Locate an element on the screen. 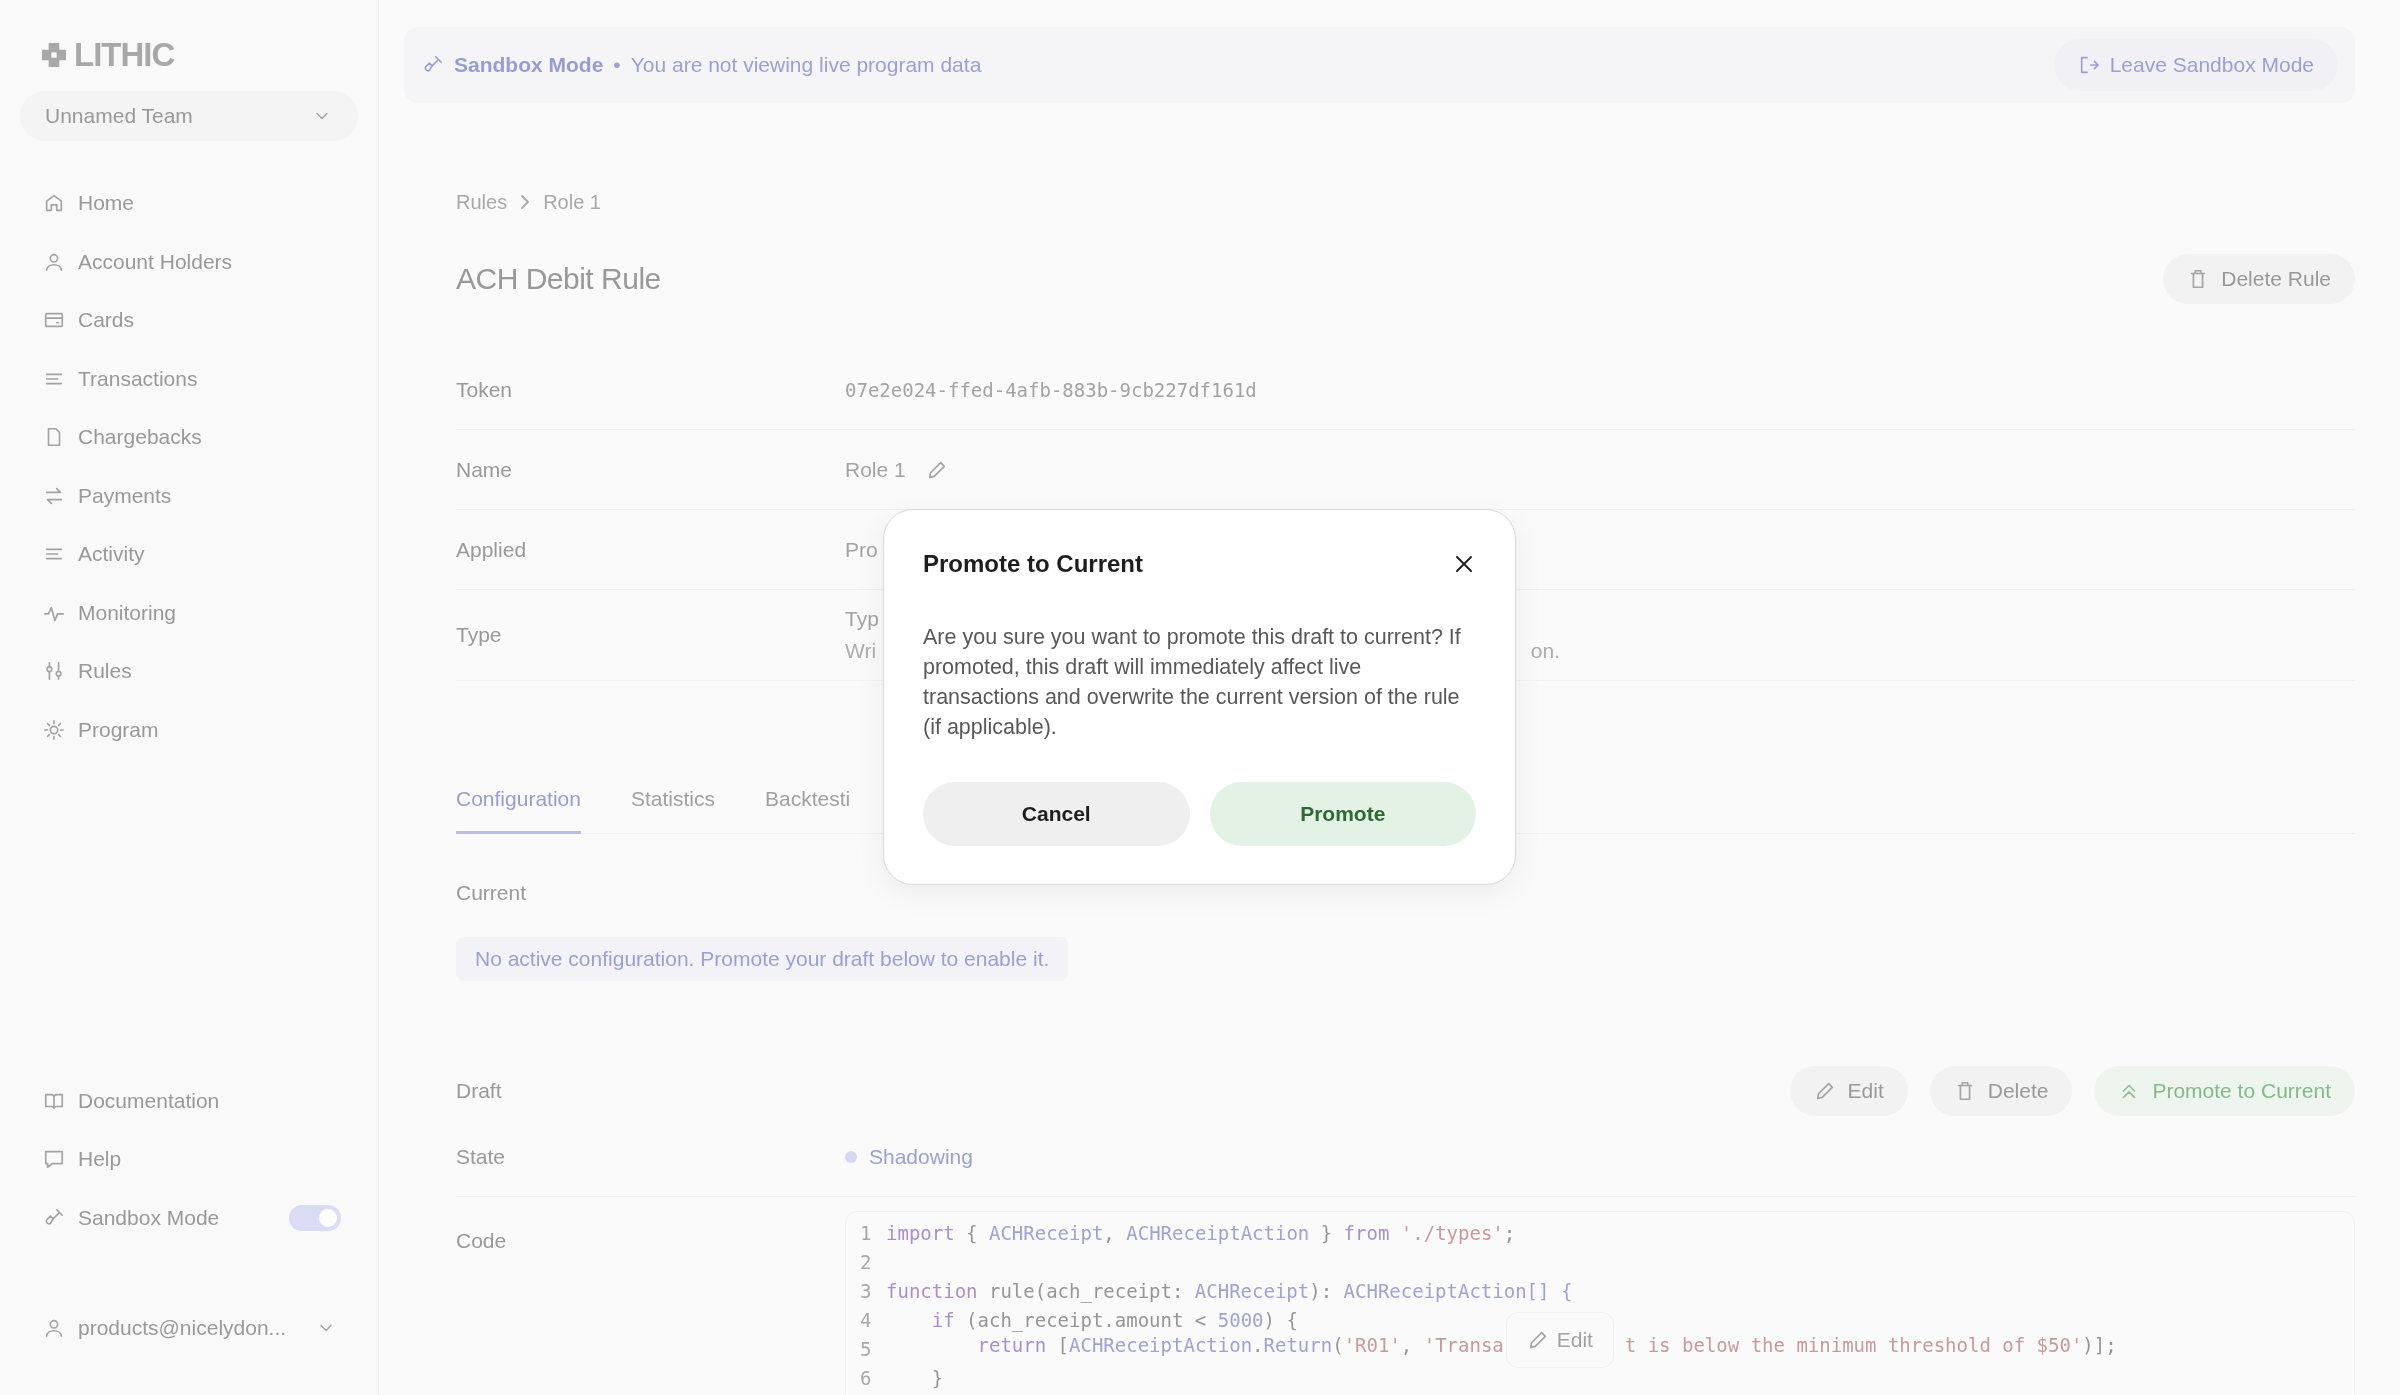 Image resolution: width=2400 pixels, height=1395 pixels. nav-item: Program is located at coordinates (189, 729).